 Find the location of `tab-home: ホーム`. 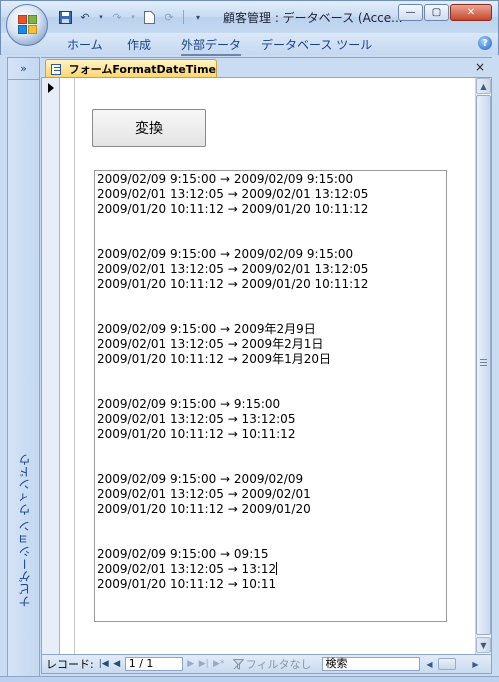

tab-home: ホーム is located at coordinates (85, 44).